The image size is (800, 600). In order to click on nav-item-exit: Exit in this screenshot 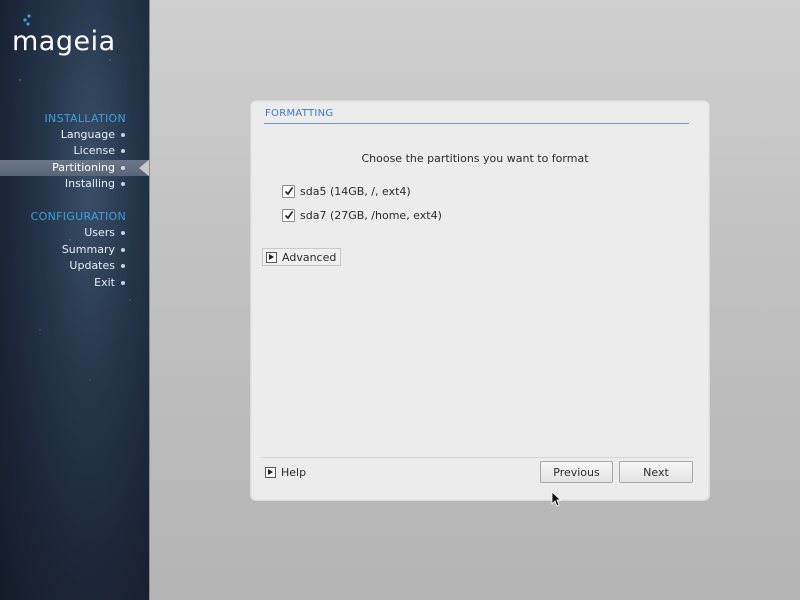, I will do `click(74, 283)`.